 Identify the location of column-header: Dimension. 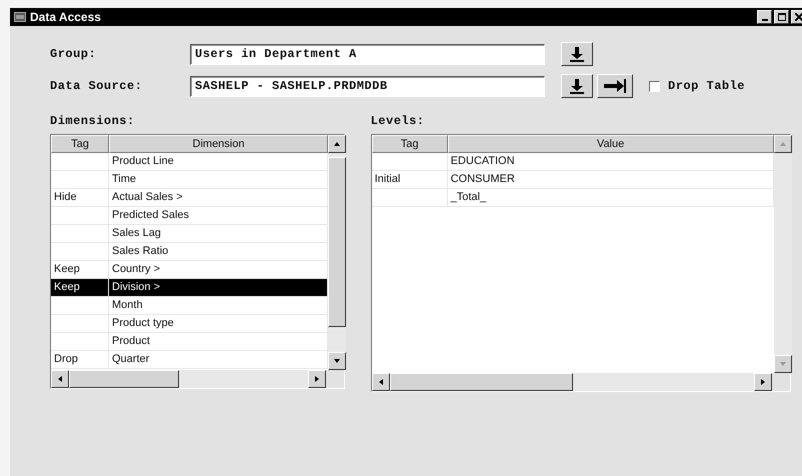
(218, 144).